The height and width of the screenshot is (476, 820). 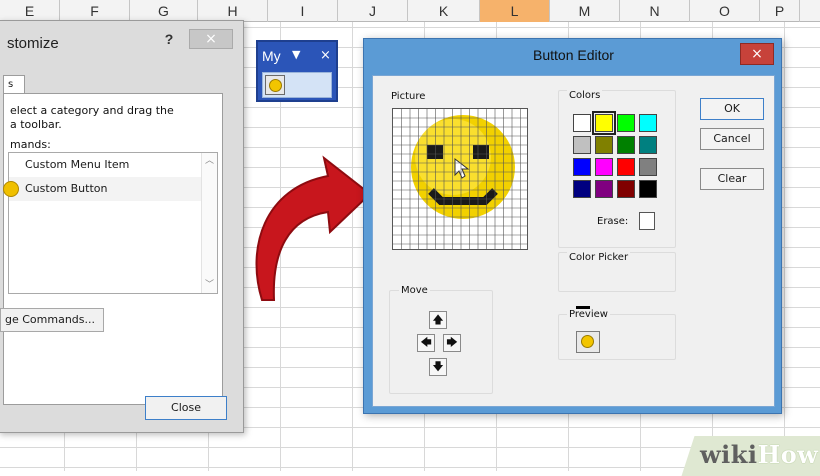 What do you see at coordinates (77, 164) in the screenshot?
I see `list-item-label: Custom Menu Item` at bounding box center [77, 164].